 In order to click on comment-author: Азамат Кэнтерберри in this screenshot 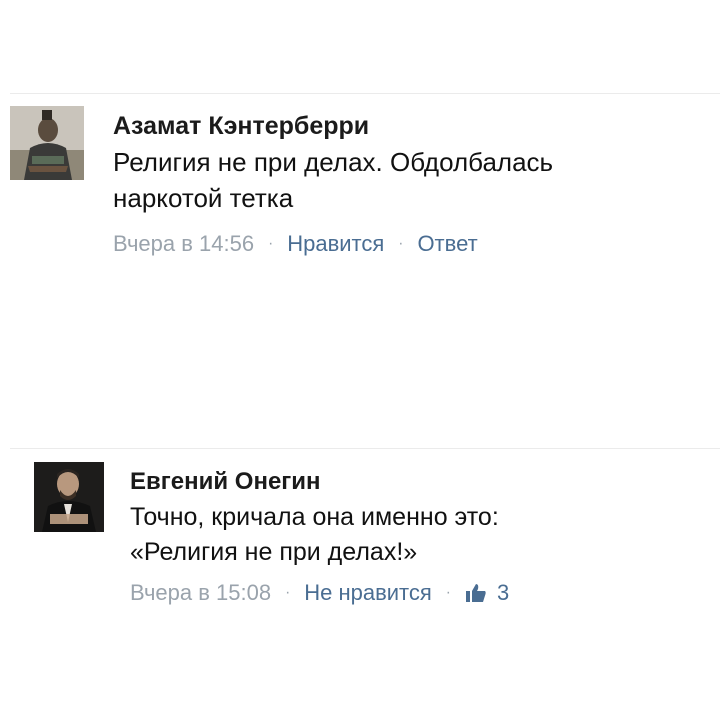, I will do `click(241, 126)`.